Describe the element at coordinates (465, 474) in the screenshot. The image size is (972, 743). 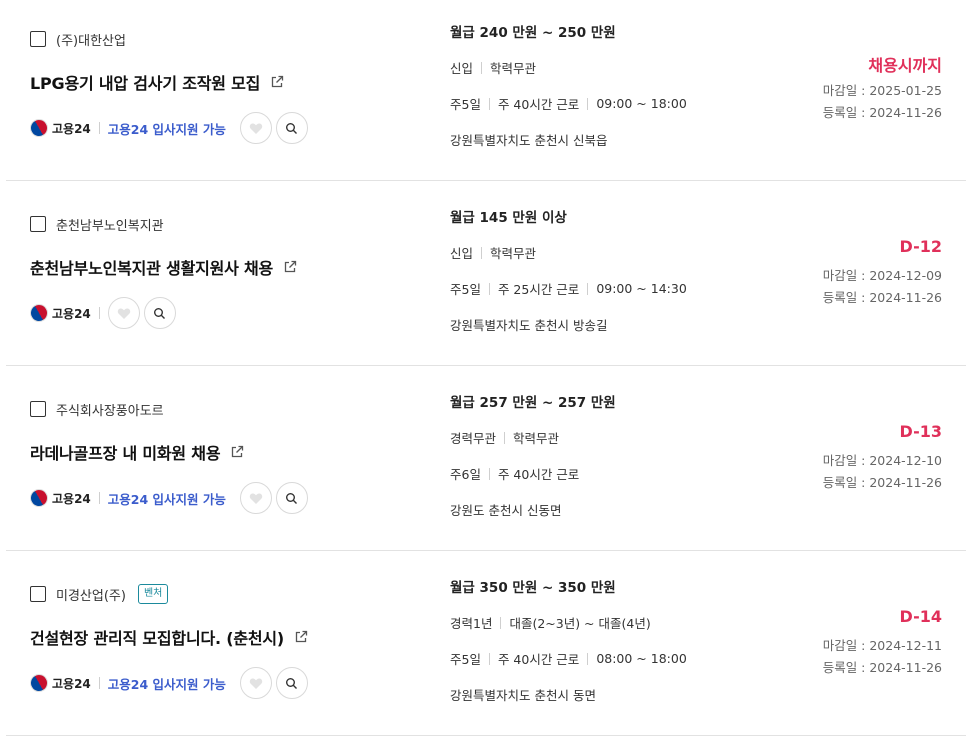
I see `work-days: 주6일` at that location.